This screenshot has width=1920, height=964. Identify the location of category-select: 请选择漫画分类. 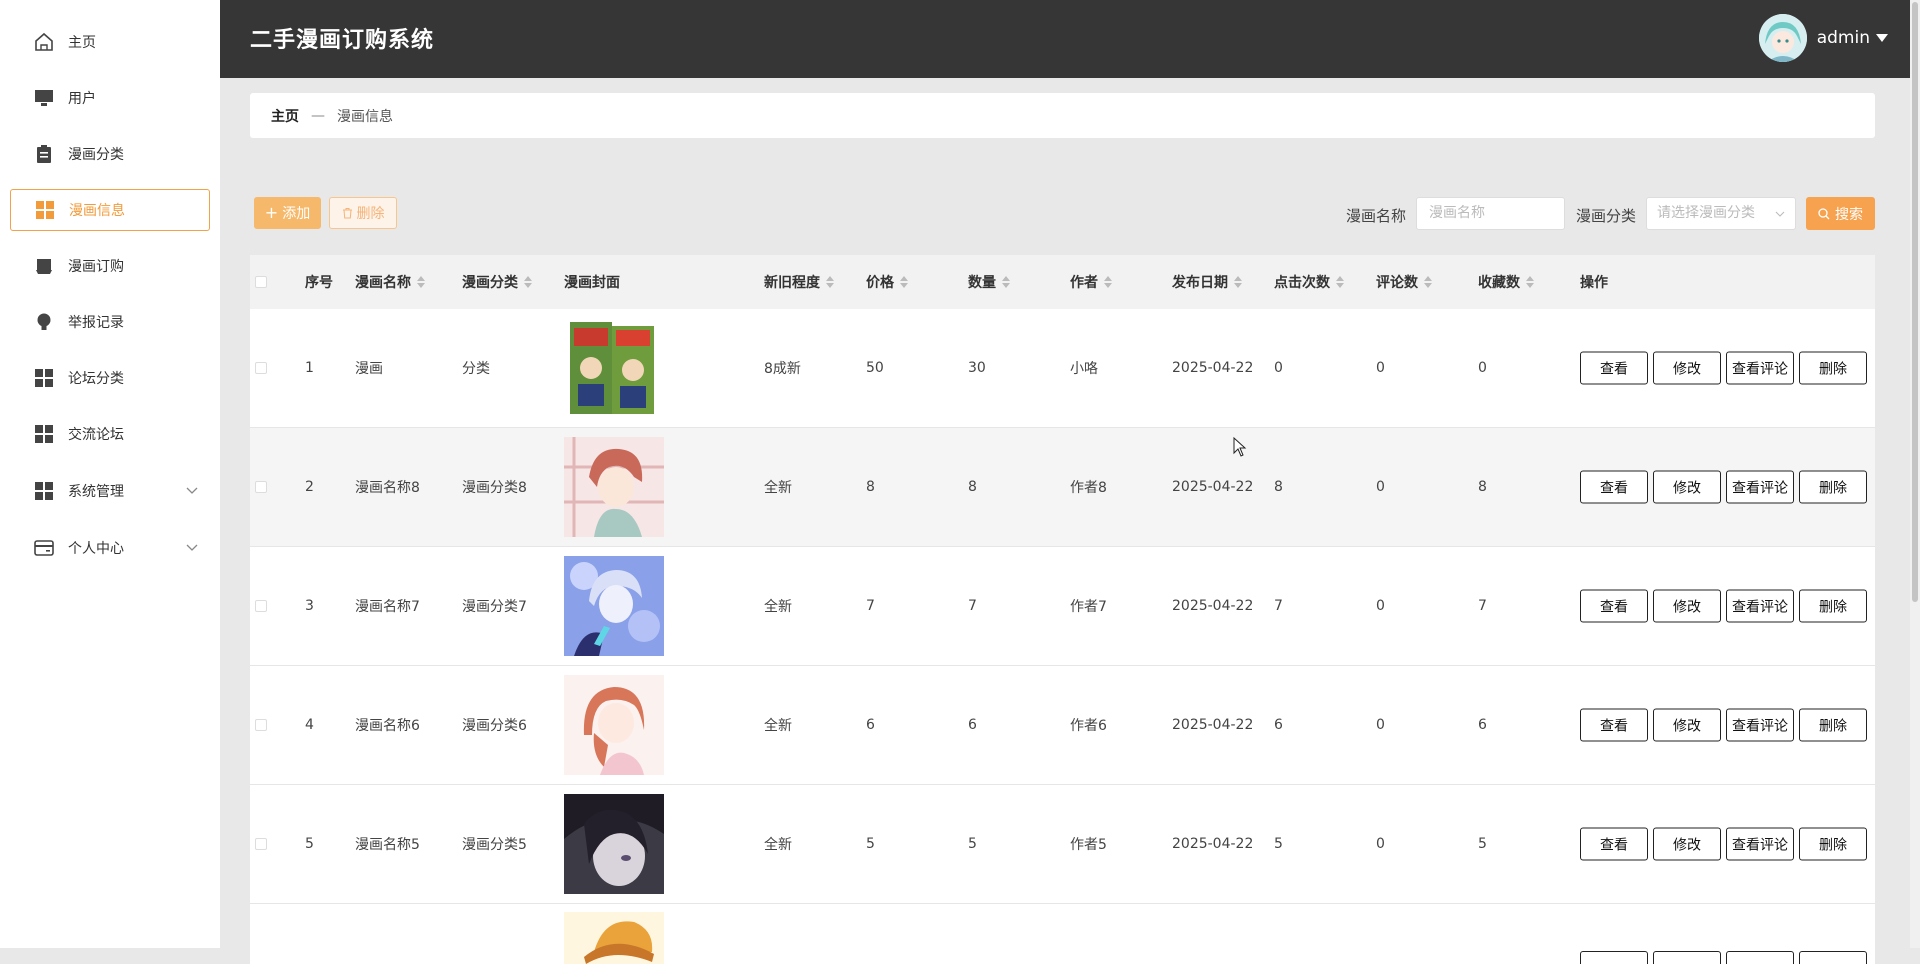
(1721, 213).